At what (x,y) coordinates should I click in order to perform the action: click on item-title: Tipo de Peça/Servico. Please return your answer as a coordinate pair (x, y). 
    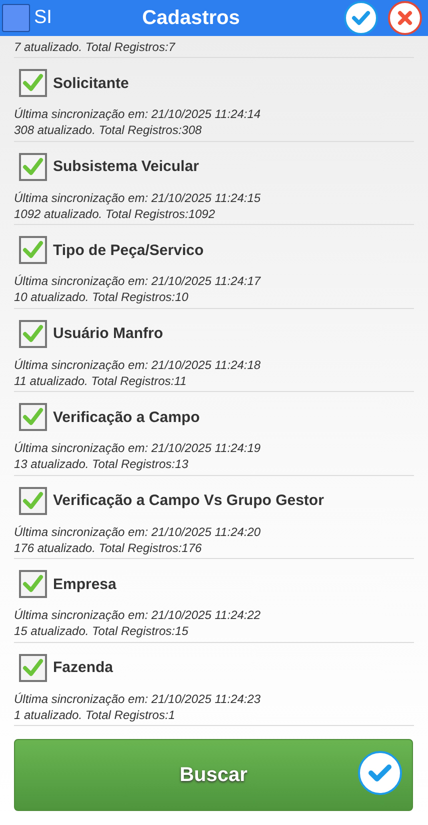
    Looking at the image, I should click on (128, 250).